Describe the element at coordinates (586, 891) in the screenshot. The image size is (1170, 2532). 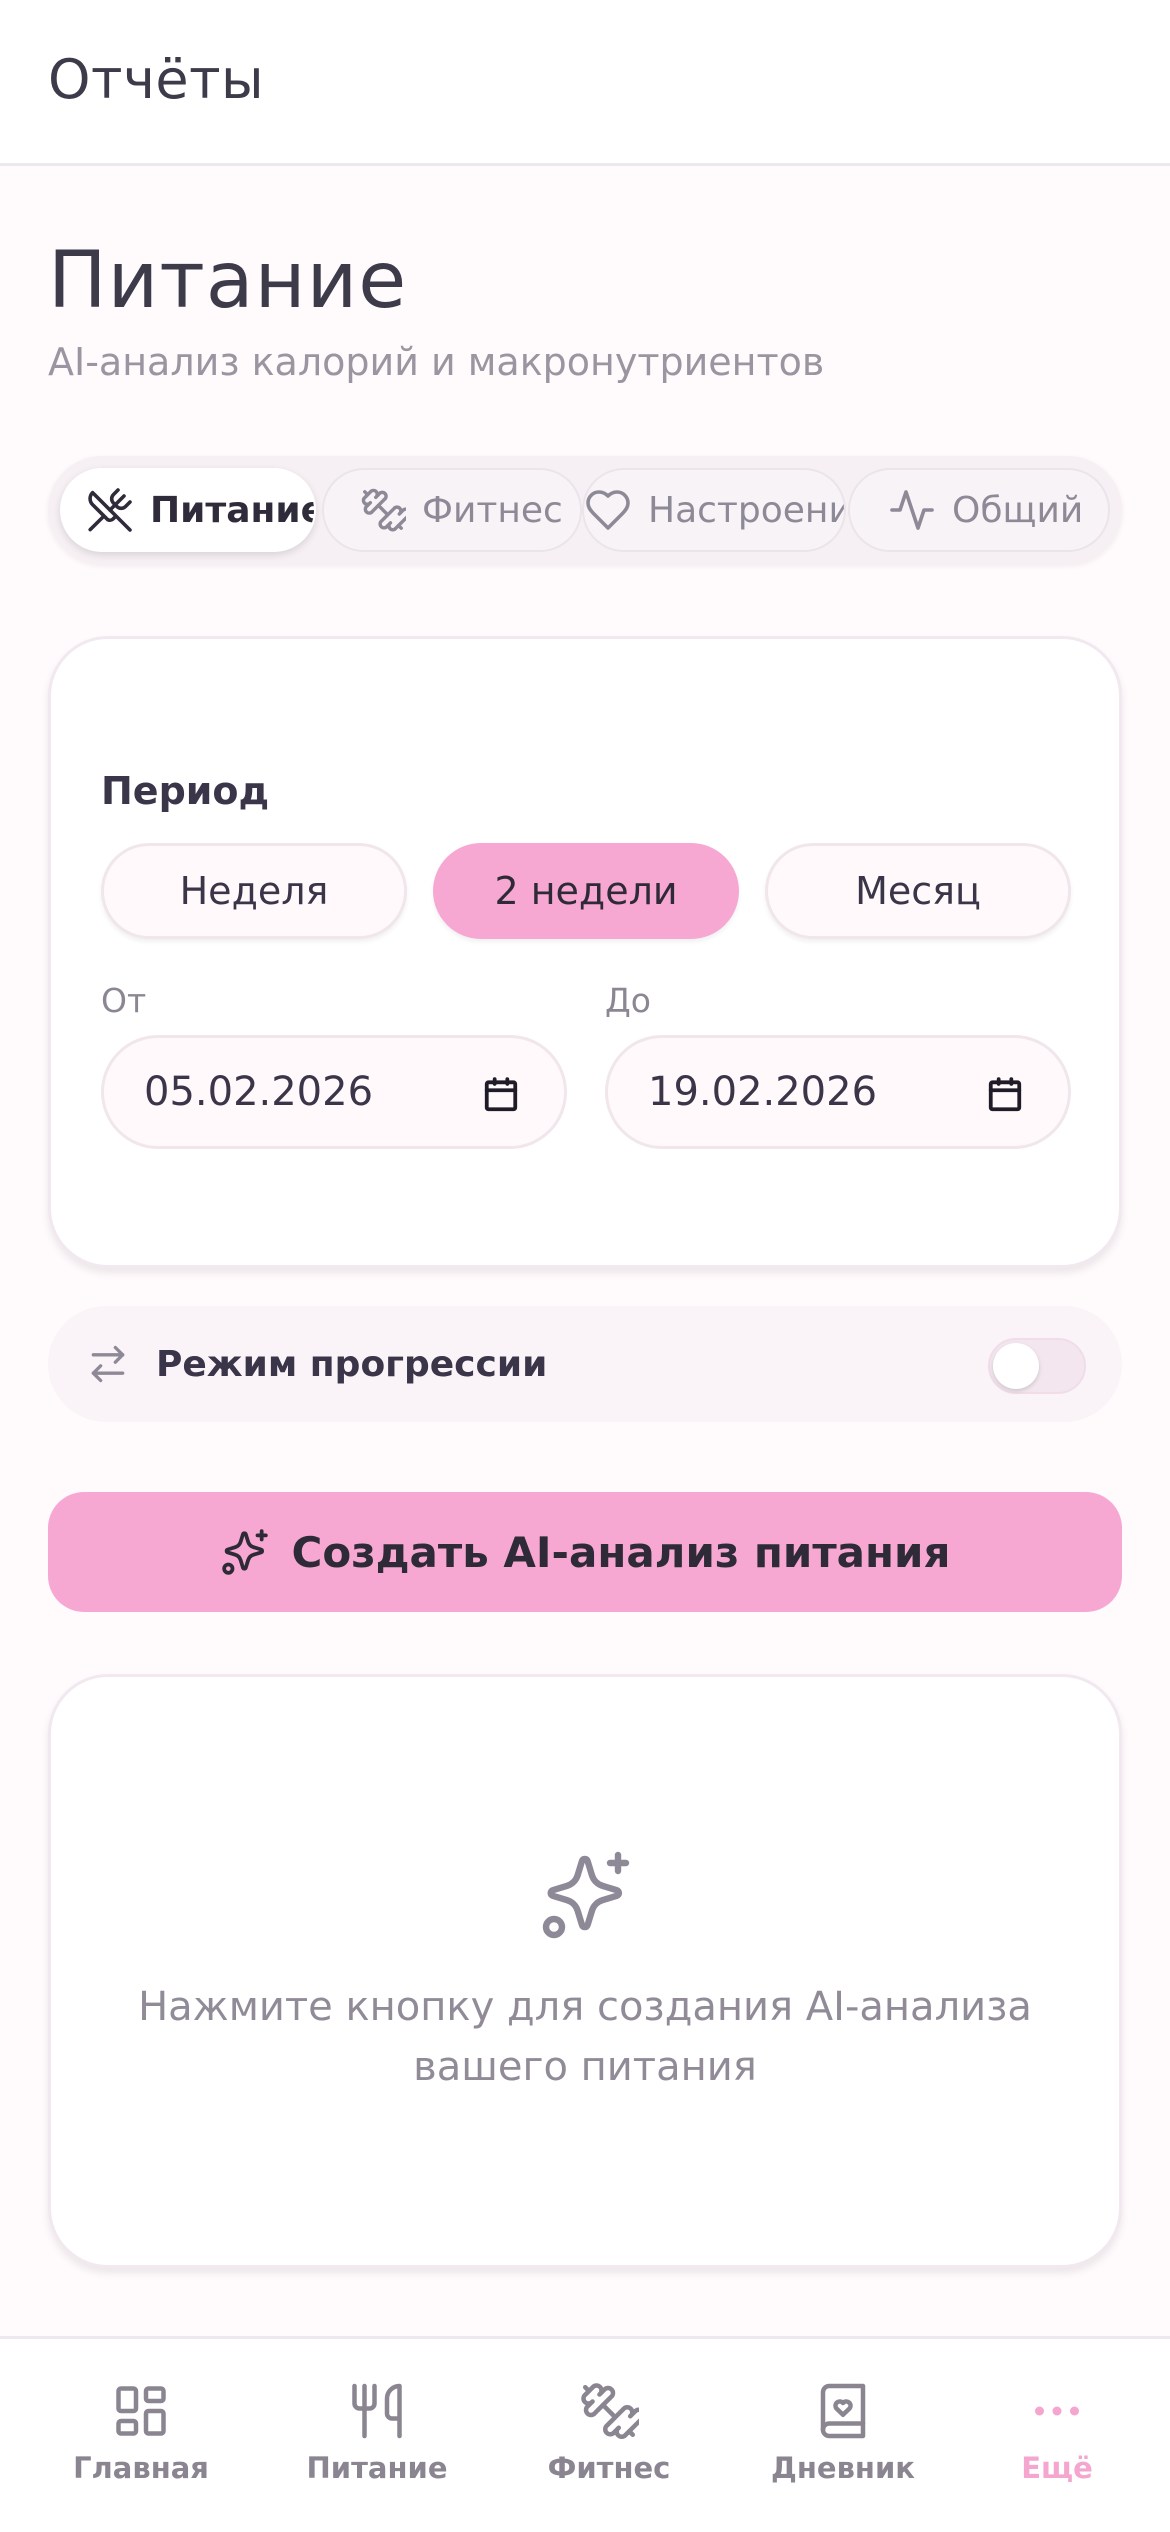
I see `period-two-weeks-button: 2 недели` at that location.